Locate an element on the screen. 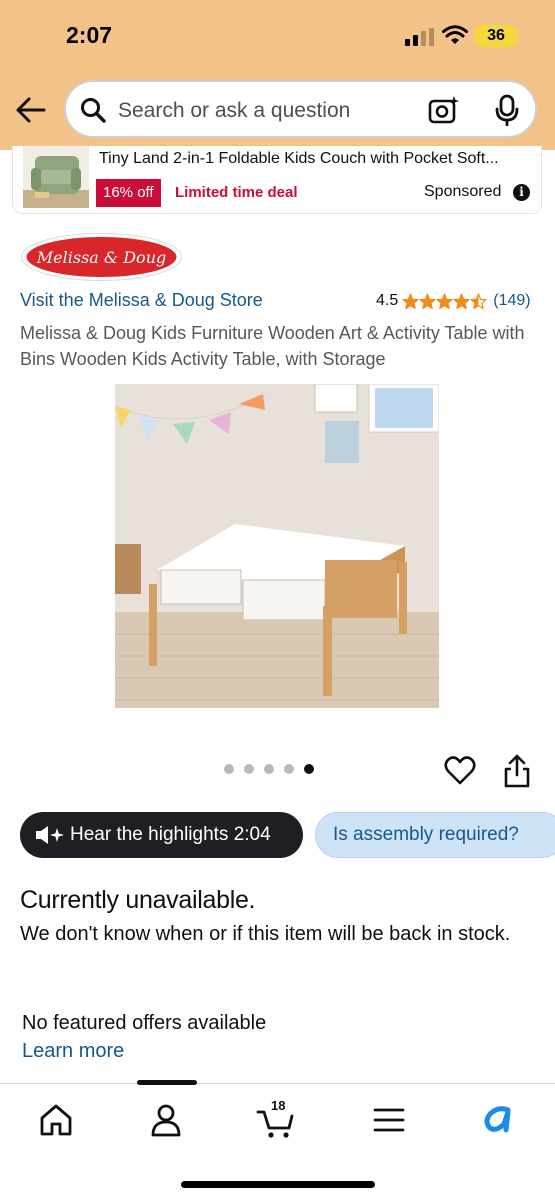 This screenshot has width=555, height=1200. rating-stars is located at coordinates (444, 301).